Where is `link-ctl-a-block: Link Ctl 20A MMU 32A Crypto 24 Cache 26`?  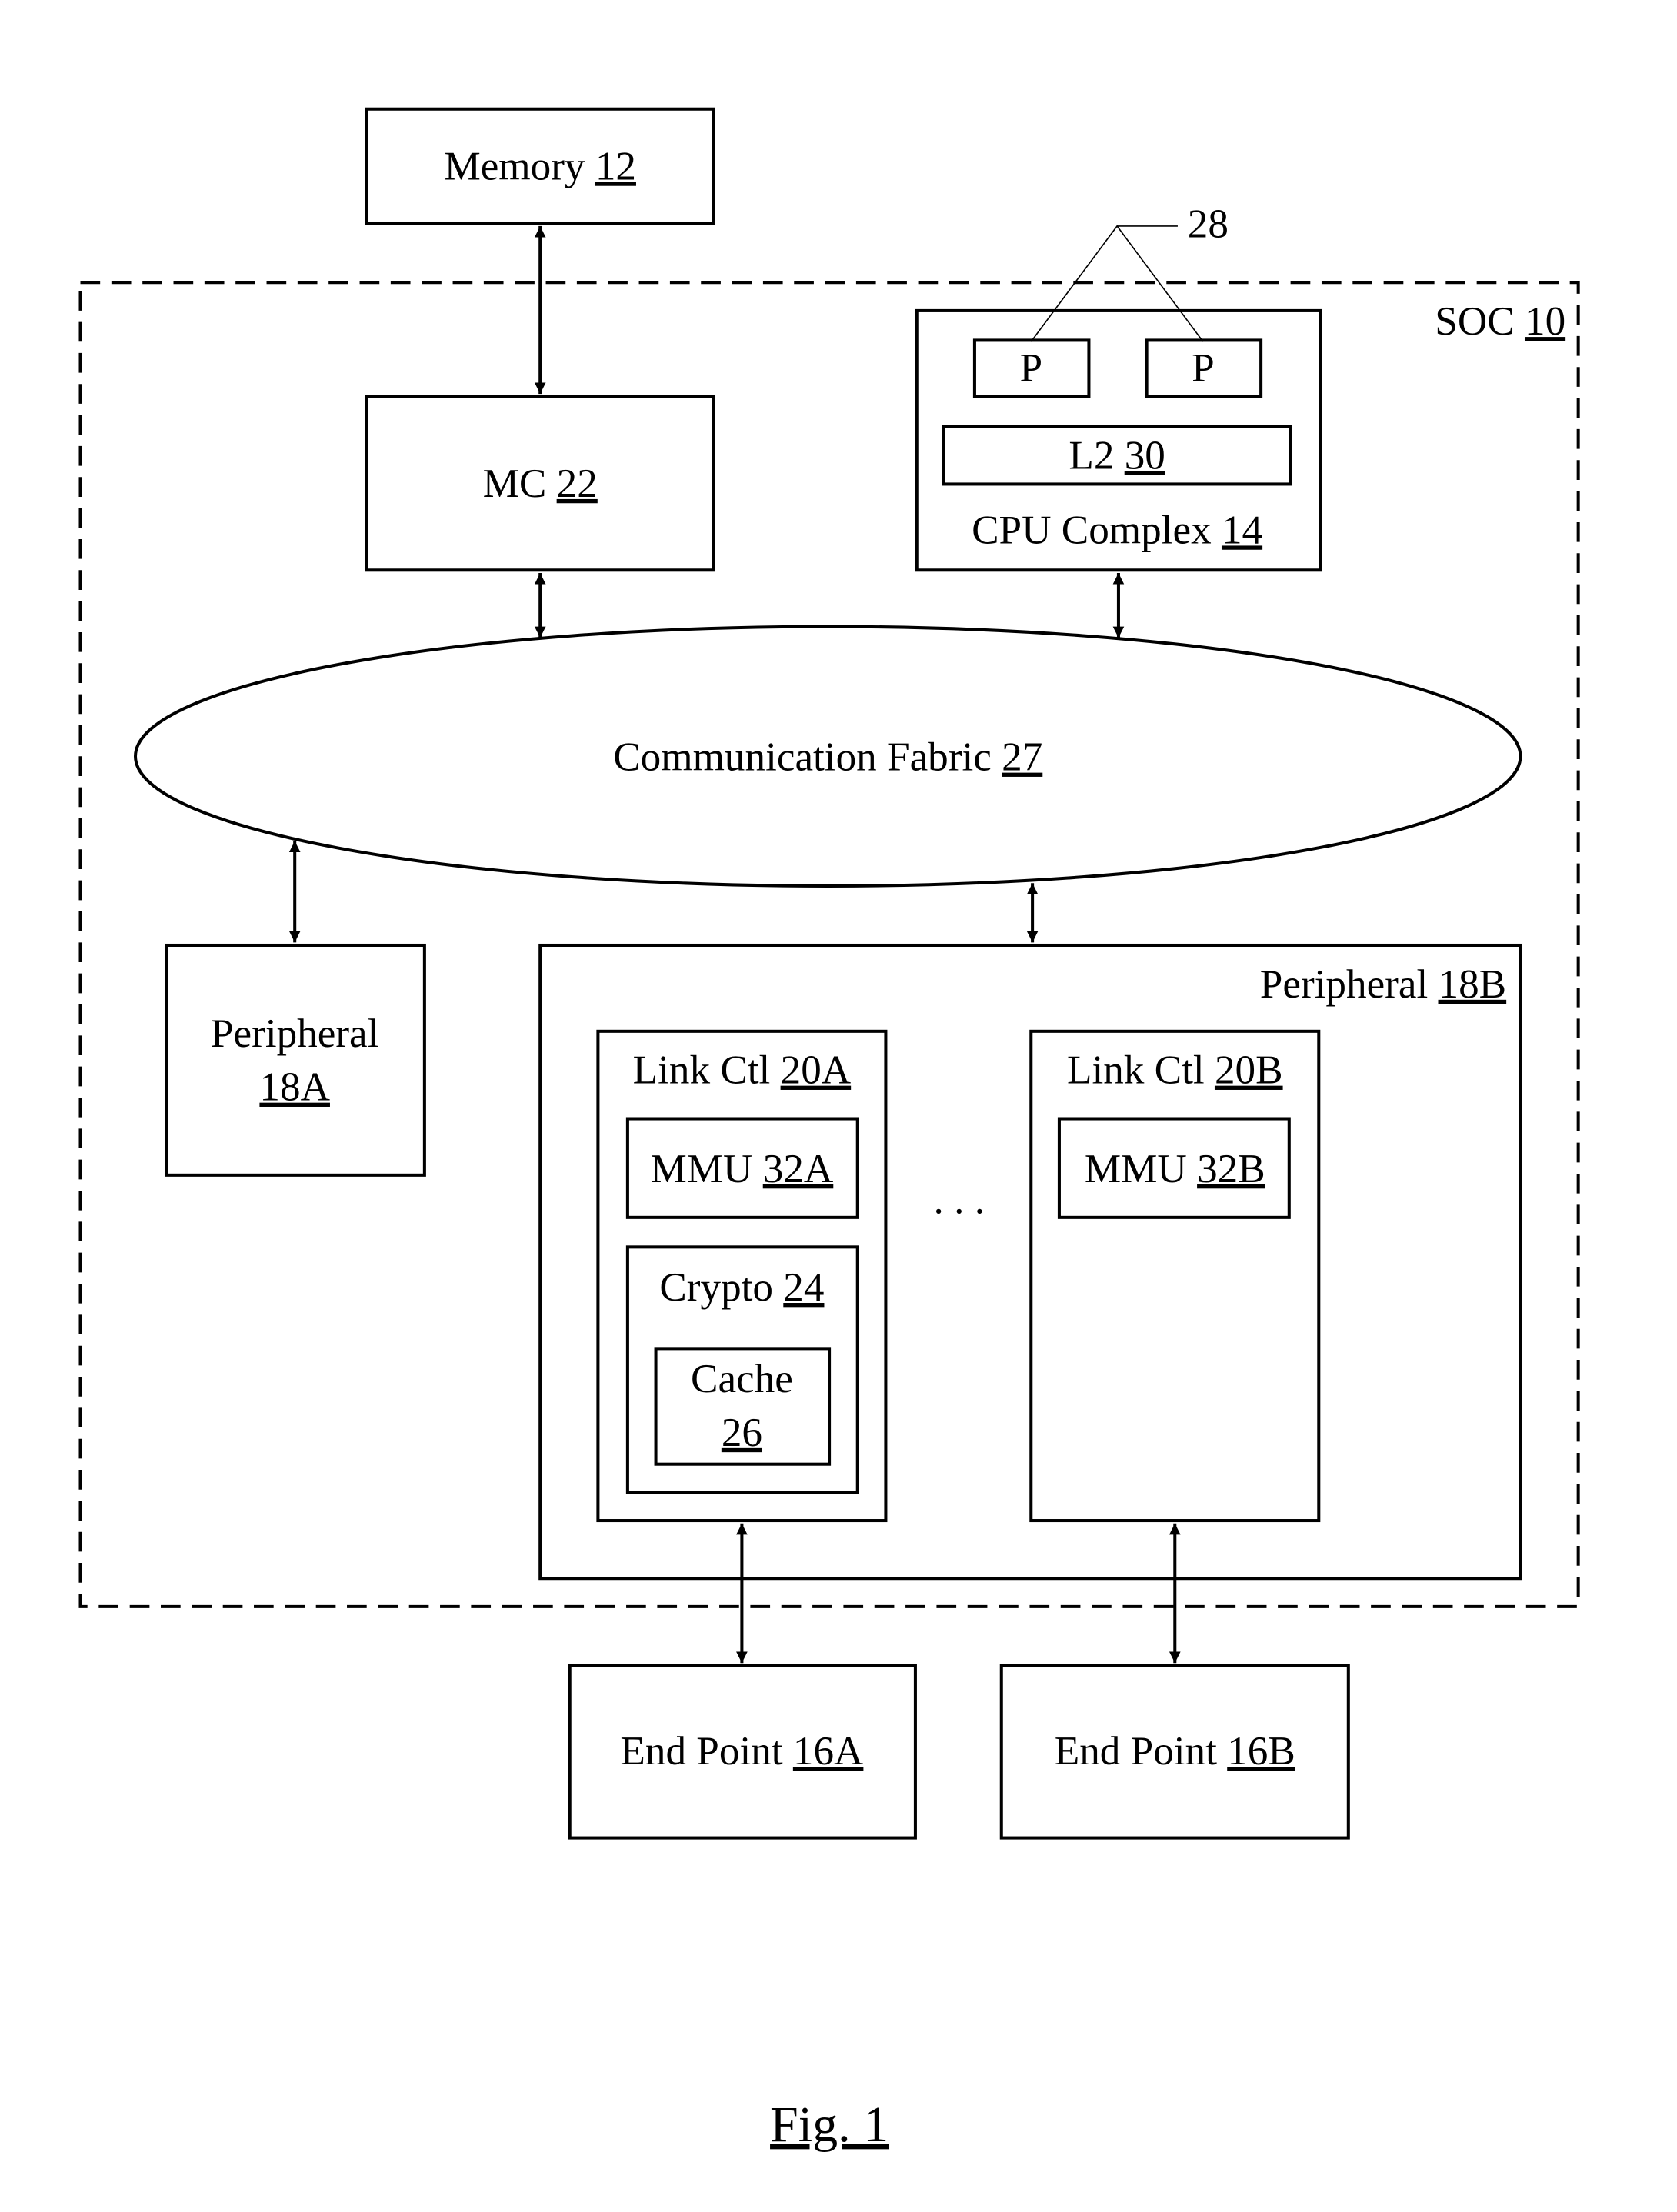
link-ctl-a-block: Link Ctl 20A MMU 32A Crypto 24 Cache 26 is located at coordinates (742, 1276).